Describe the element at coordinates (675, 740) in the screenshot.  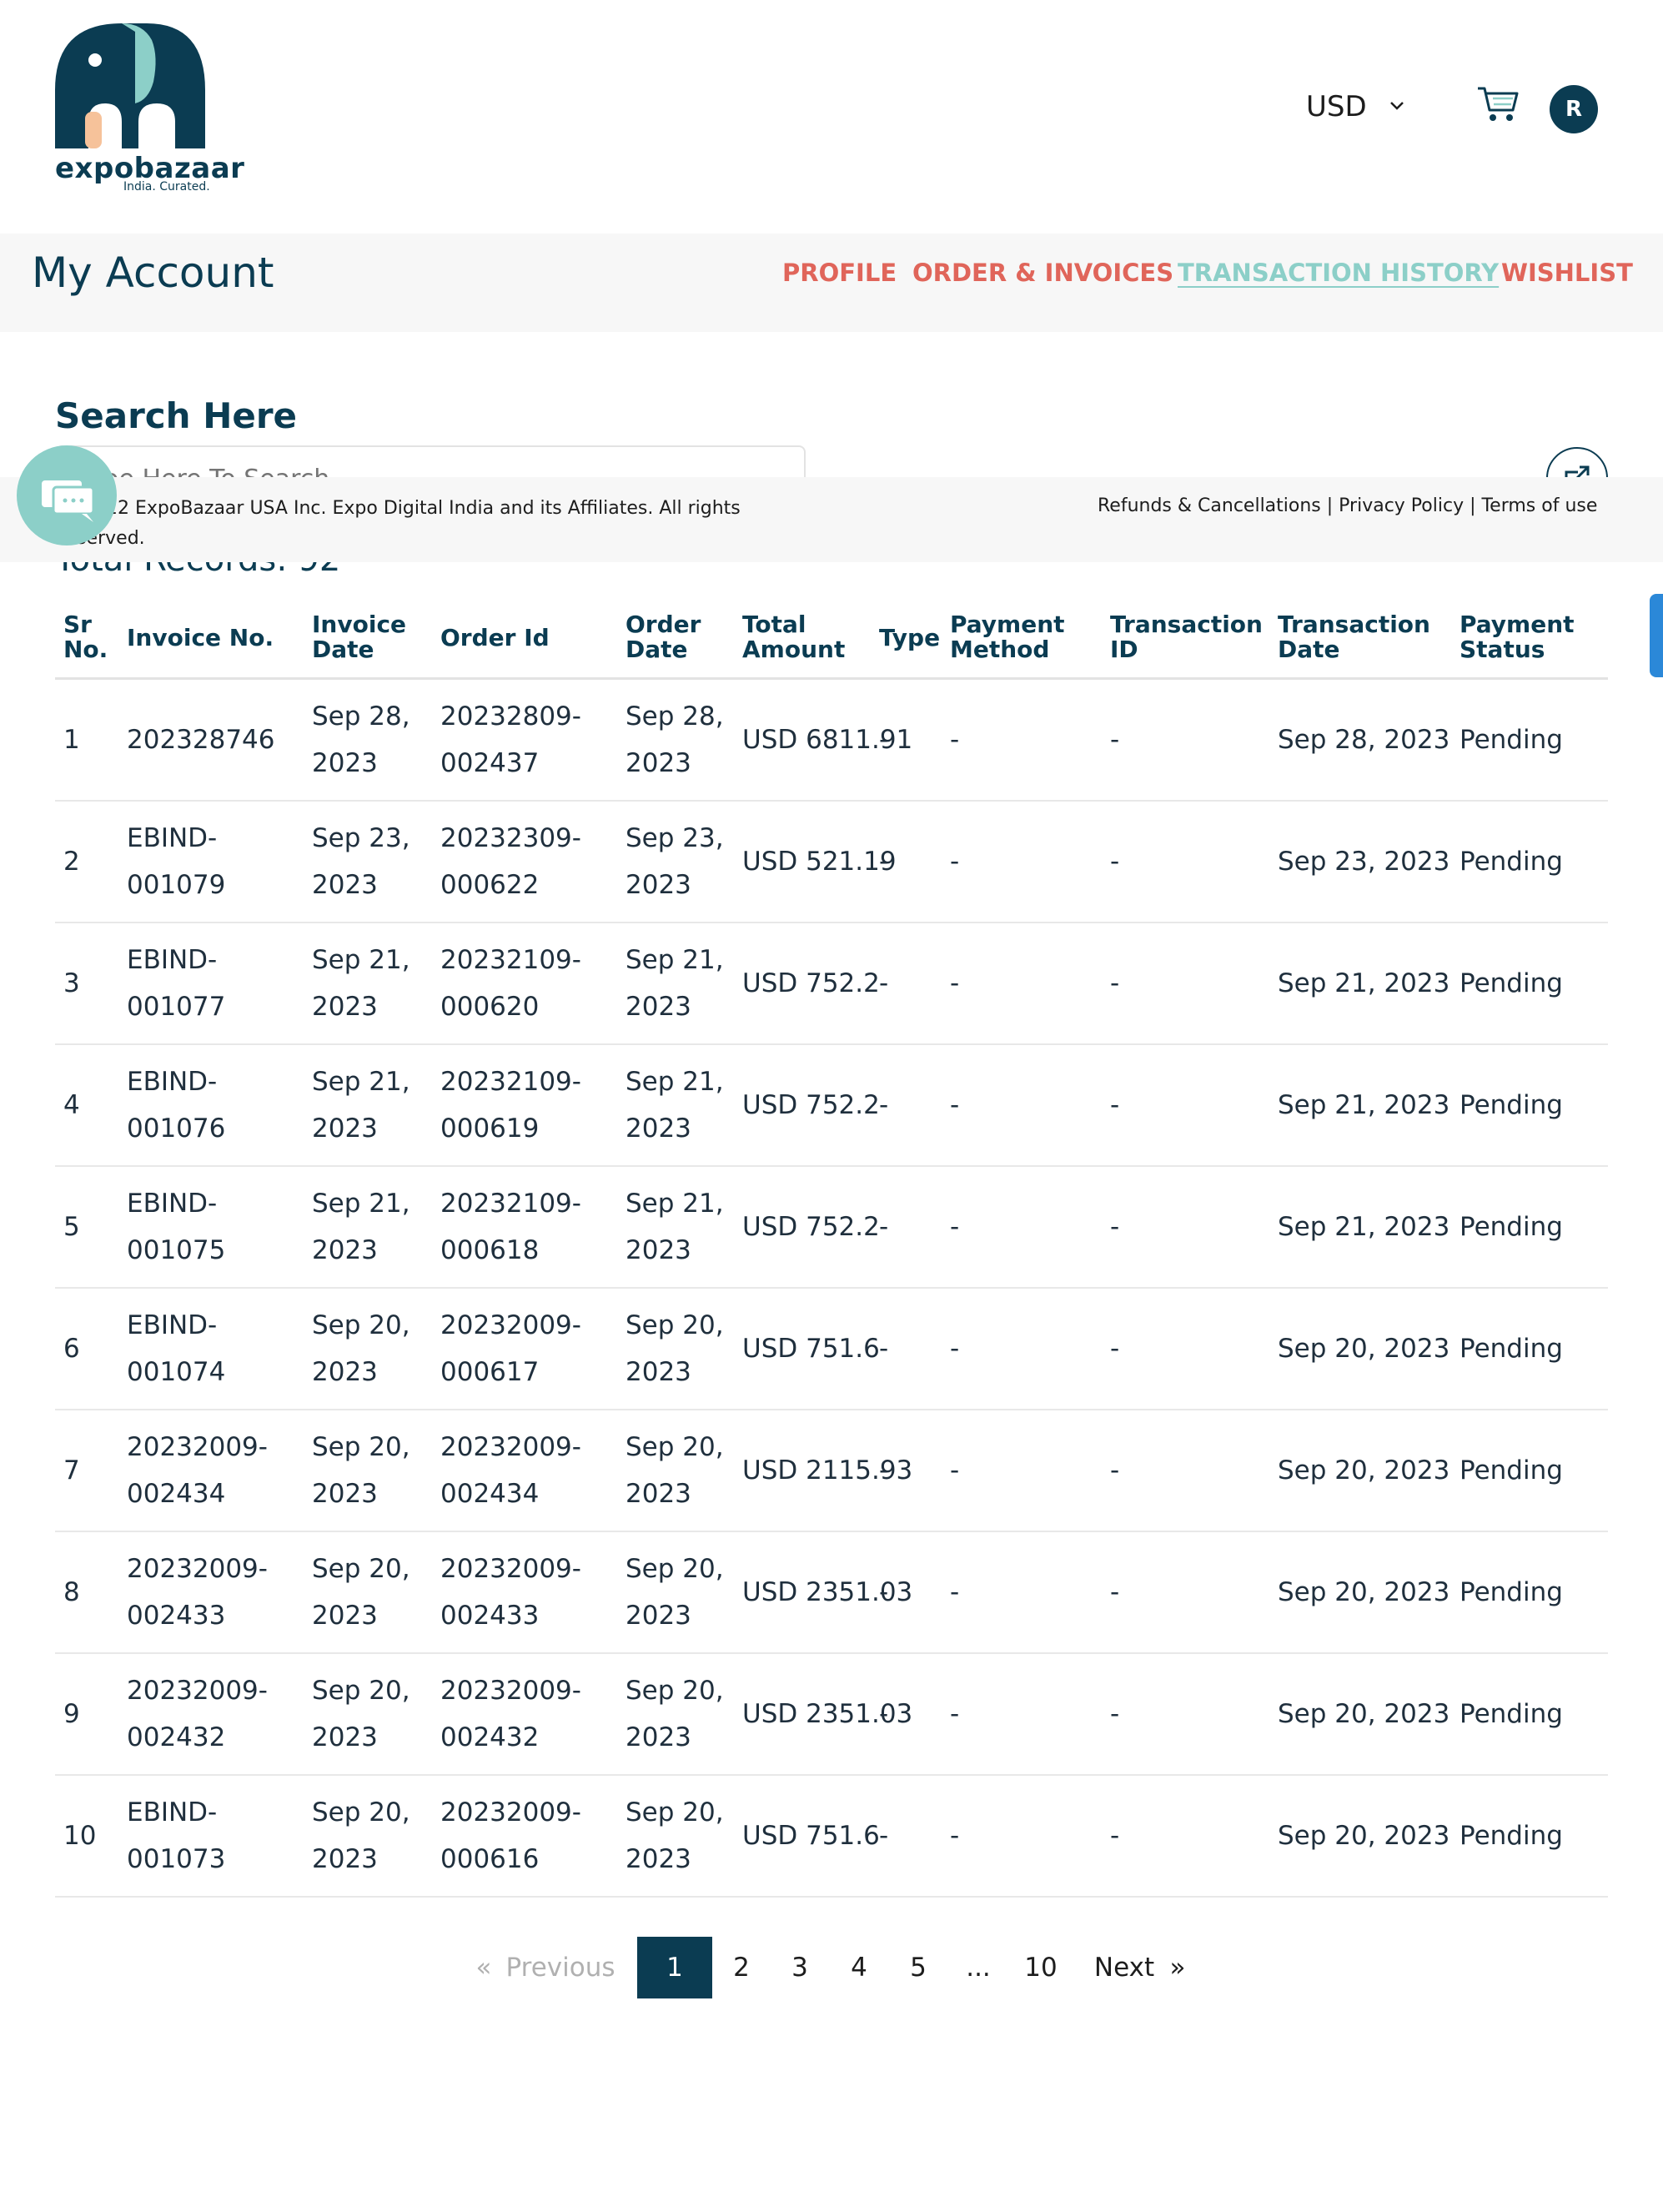
I see `cell-order-date: Sep 28, 2023` at that location.